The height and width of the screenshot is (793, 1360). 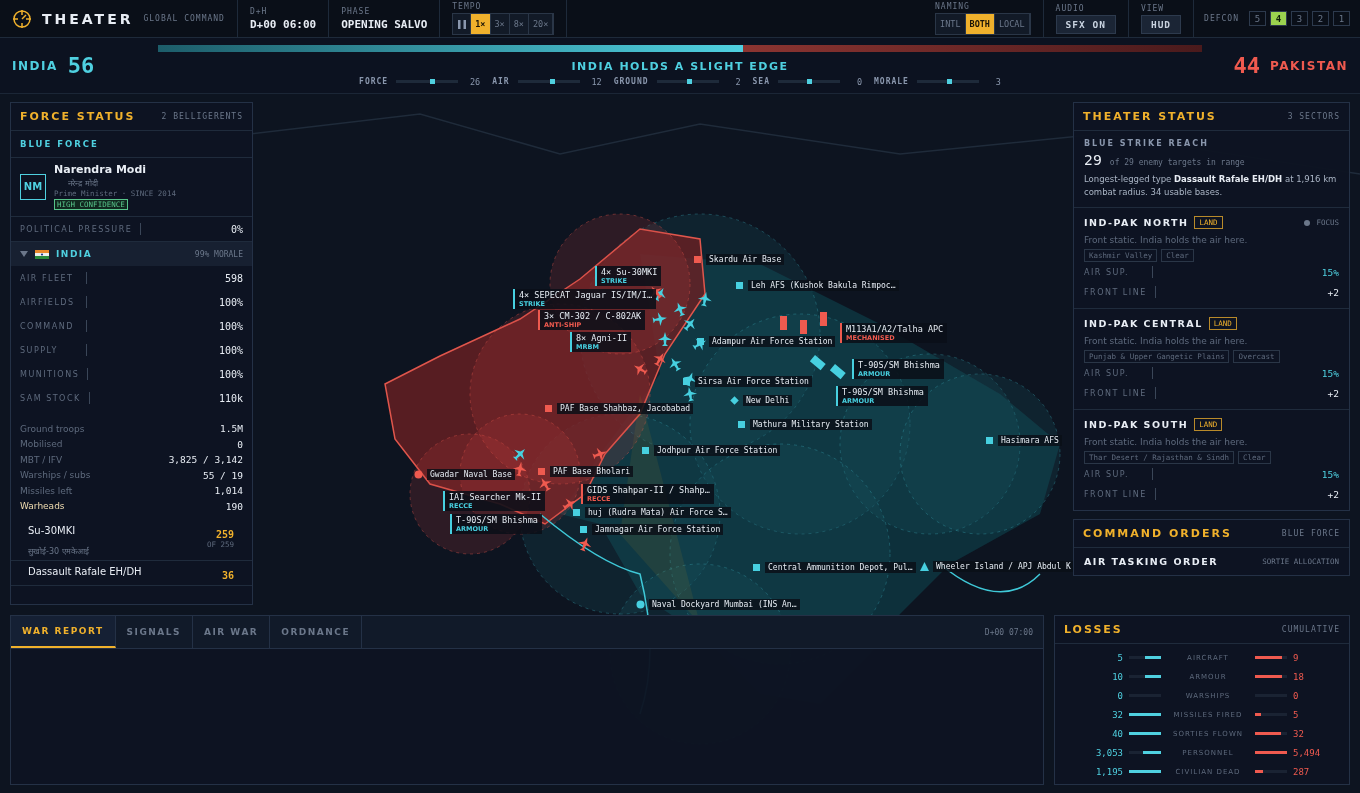 I want to click on detail-label: MBT / IFV, so click(x=41, y=459).